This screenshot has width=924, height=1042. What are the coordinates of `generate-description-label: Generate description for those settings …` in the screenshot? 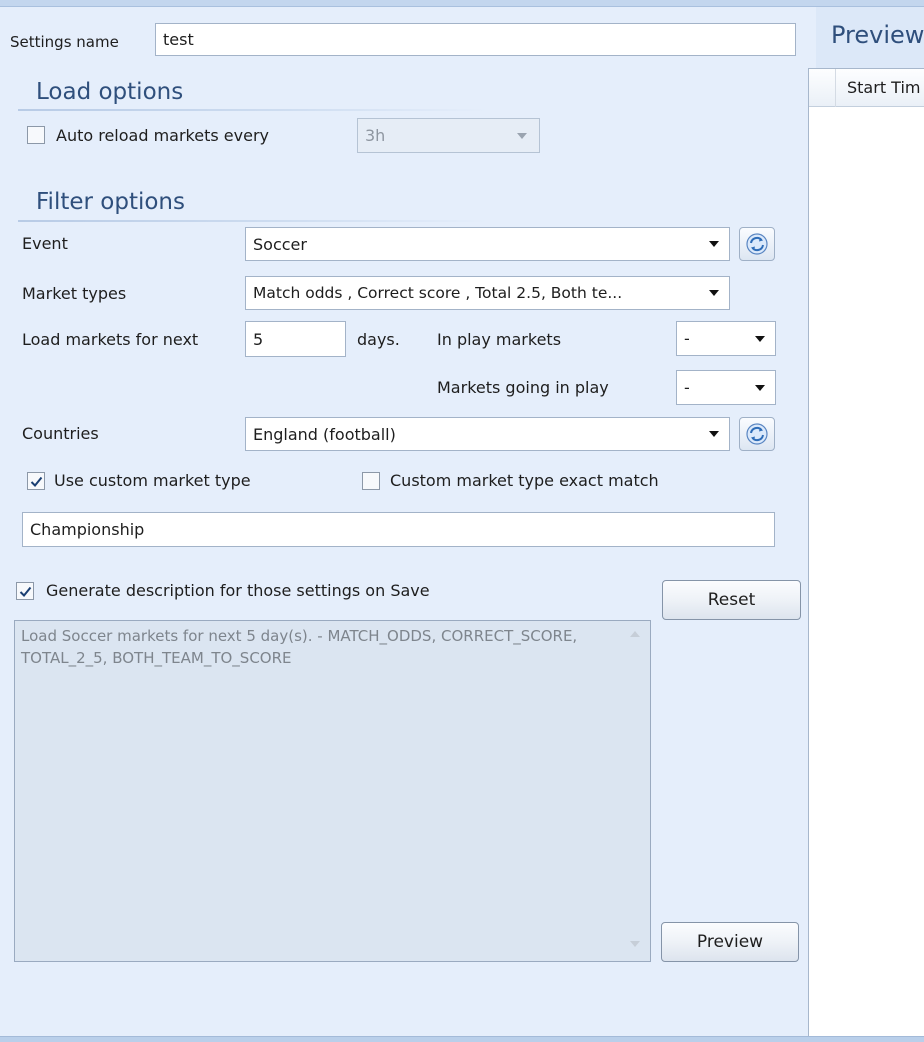 It's located at (238, 590).